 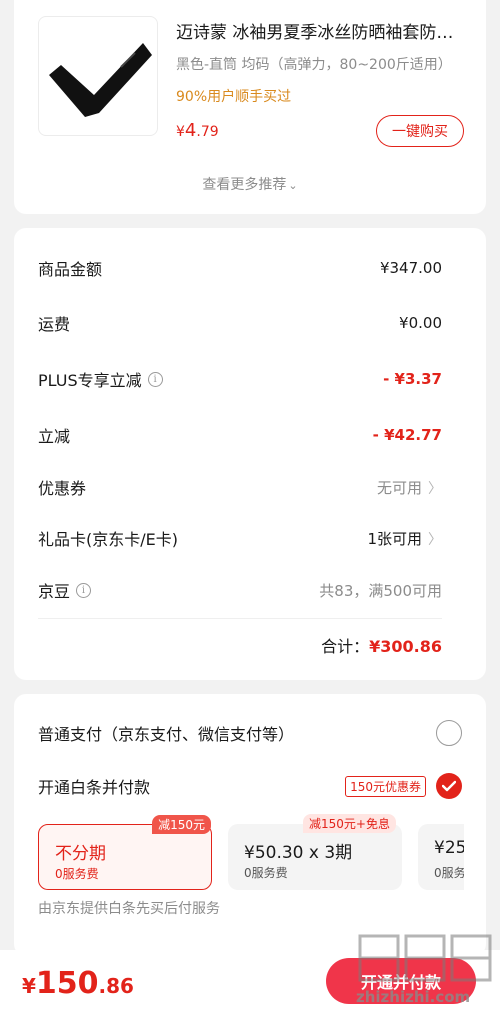 I want to click on row-value: 无可用, so click(x=399, y=487).